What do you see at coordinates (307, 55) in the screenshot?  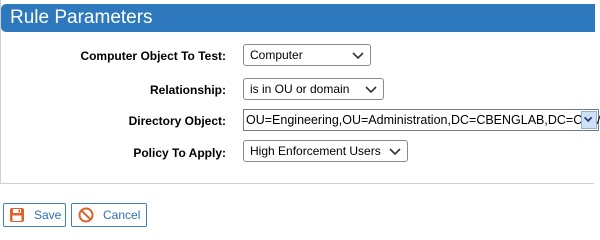 I see `computer-object-select: Computer` at bounding box center [307, 55].